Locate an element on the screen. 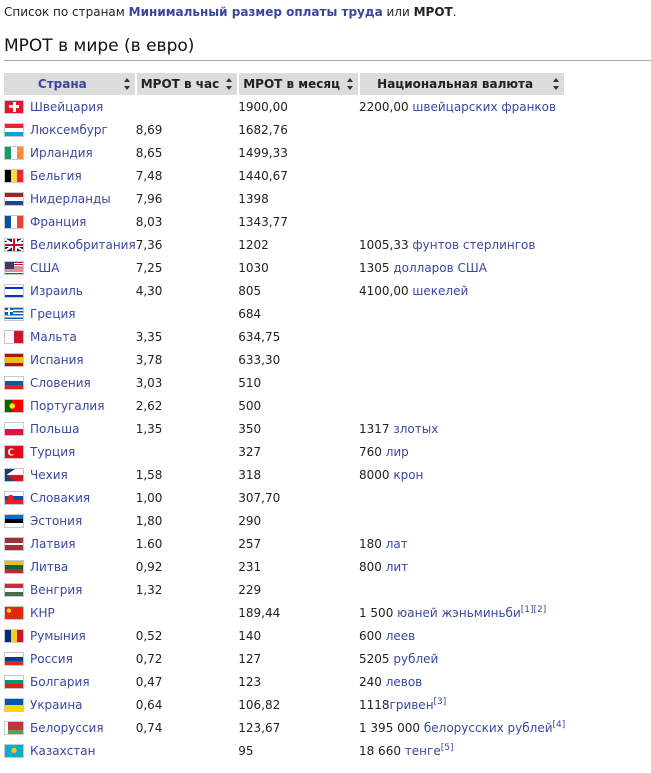 This screenshot has height=773, width=651. column-header-currency: Национальная валюта is located at coordinates (462, 84).